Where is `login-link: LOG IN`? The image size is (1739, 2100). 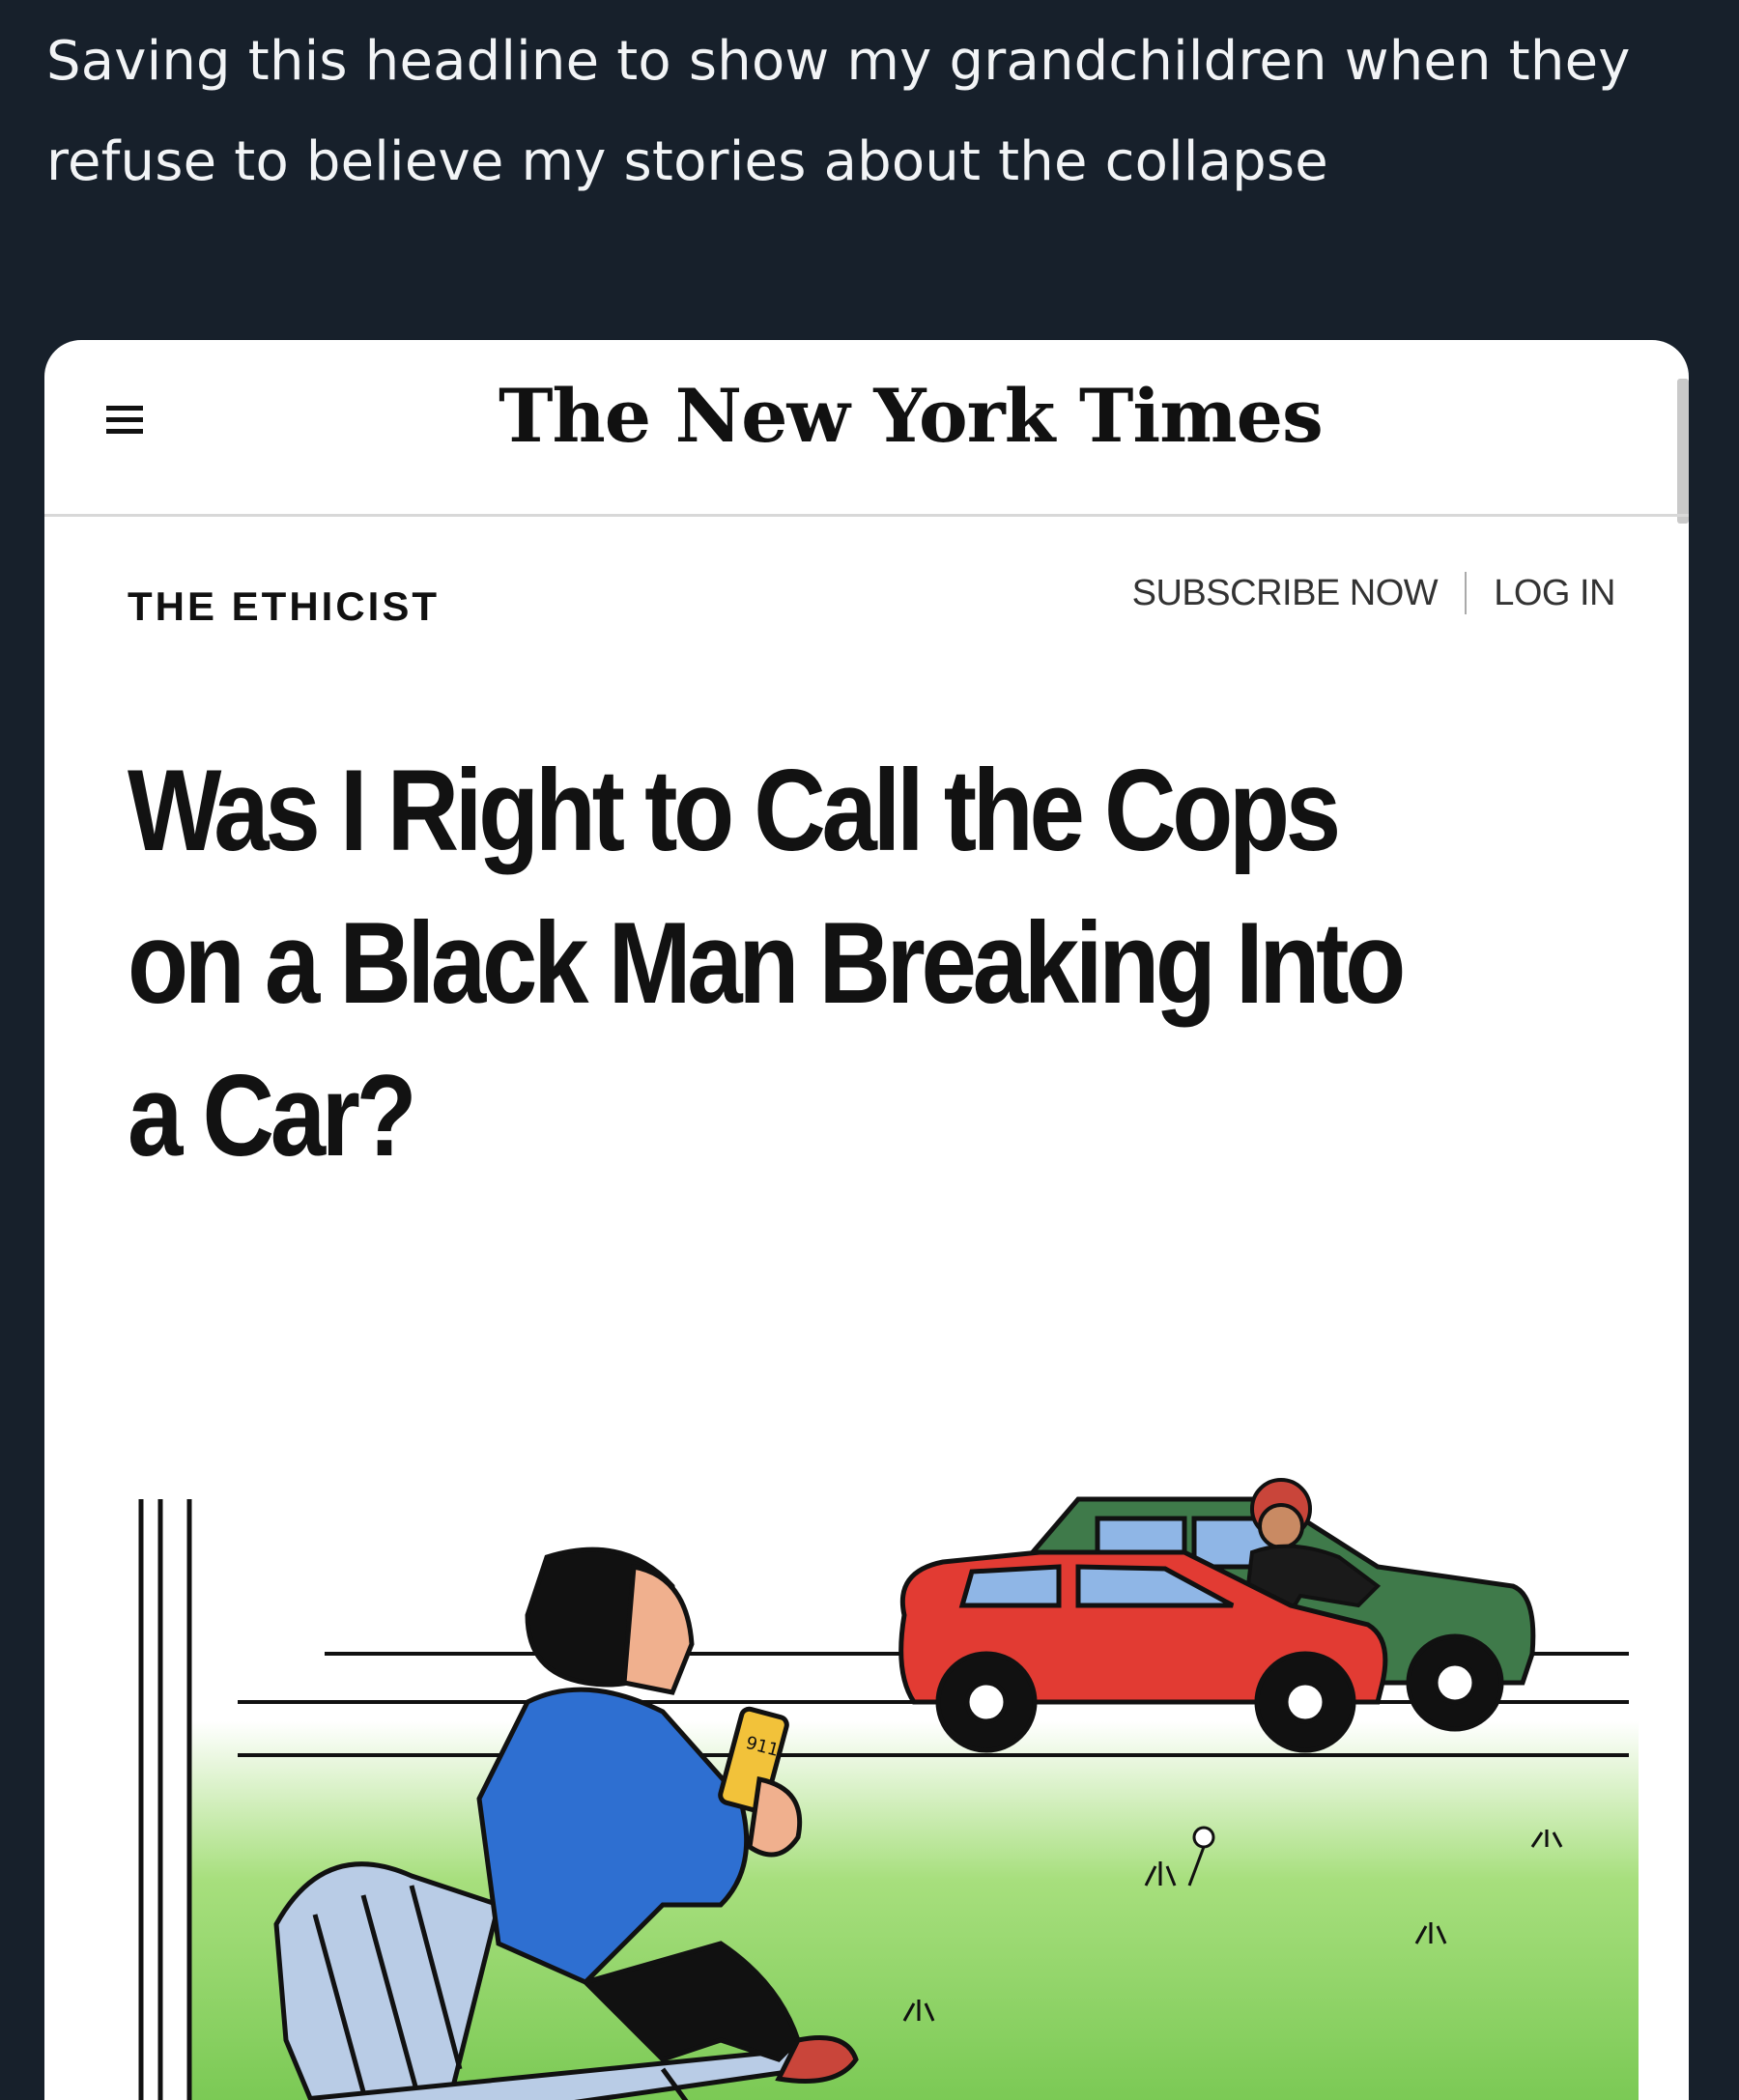 login-link: LOG IN is located at coordinates (1555, 593).